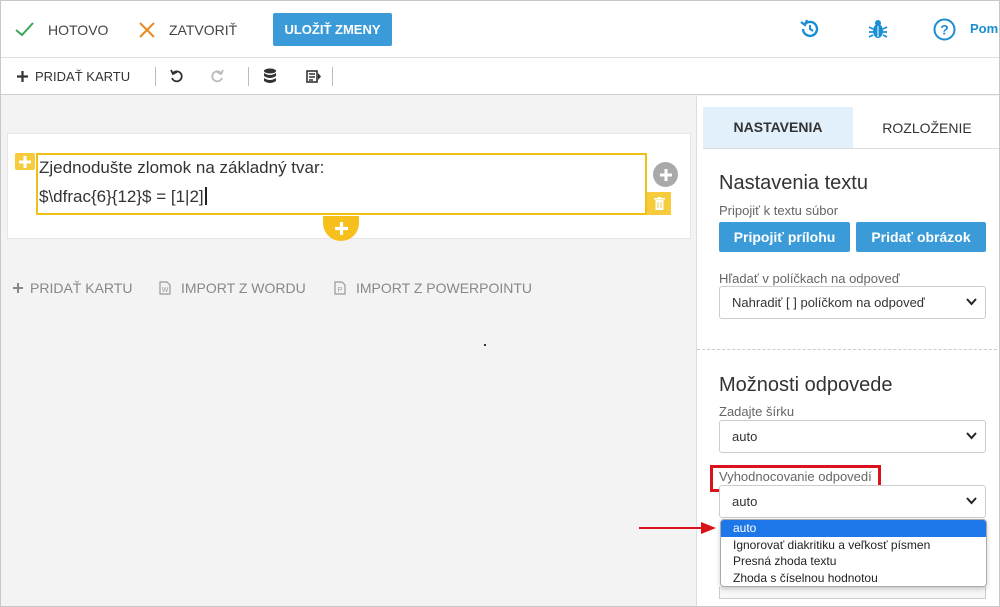 This screenshot has width=1000, height=607. Describe the element at coordinates (853, 528) in the screenshot. I see `dropdown-option: auto` at that location.